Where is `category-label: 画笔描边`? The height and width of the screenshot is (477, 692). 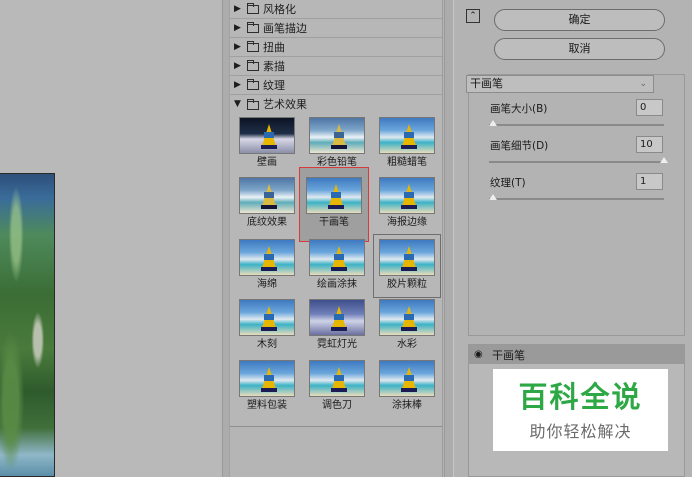 category-label: 画笔描边 is located at coordinates (285, 28).